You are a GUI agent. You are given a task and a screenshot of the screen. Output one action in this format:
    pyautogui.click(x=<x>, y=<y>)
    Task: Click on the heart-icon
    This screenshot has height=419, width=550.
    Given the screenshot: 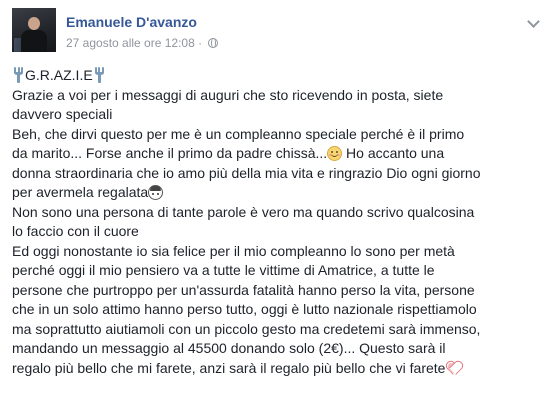 What is the action you would take?
    pyautogui.click(x=454, y=368)
    